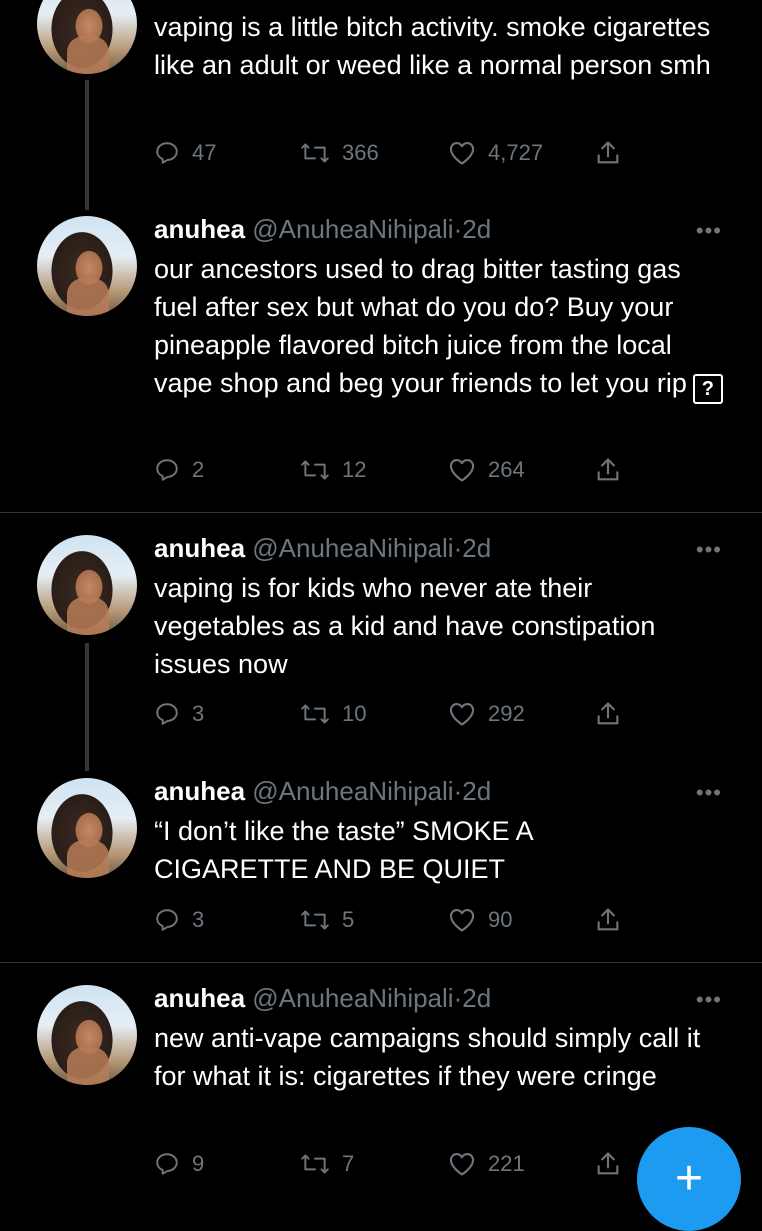  What do you see at coordinates (333, 470) in the screenshot?
I see `retweet-button: 12` at bounding box center [333, 470].